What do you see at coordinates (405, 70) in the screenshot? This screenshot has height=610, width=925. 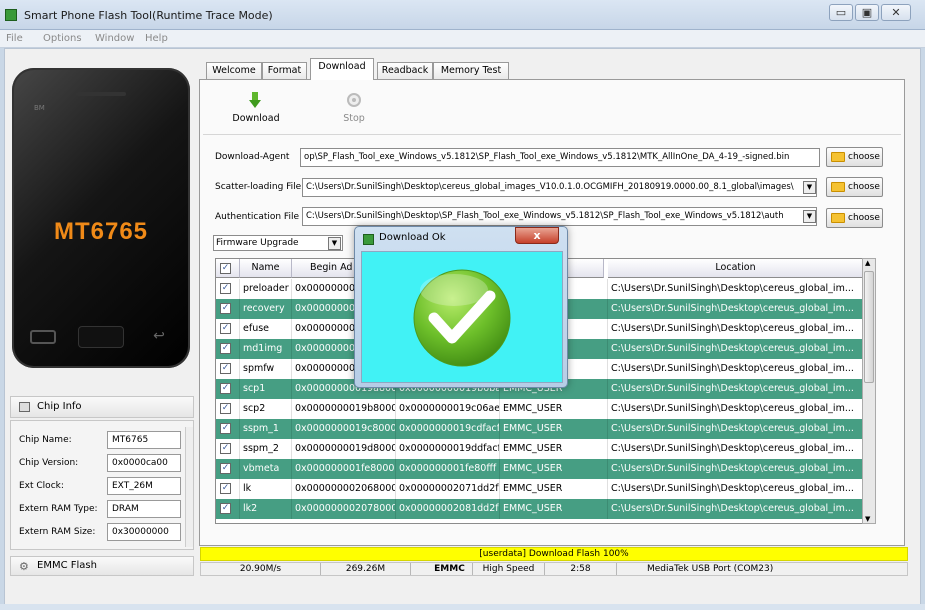 I see `tab-readback: Readback` at bounding box center [405, 70].